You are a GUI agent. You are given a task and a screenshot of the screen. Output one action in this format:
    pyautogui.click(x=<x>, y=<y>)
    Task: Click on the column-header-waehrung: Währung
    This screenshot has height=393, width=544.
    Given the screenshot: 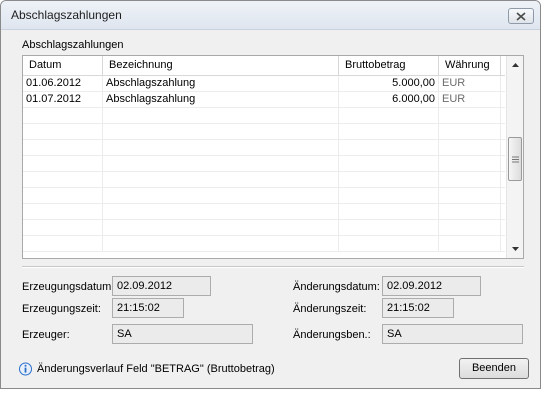 What is the action you would take?
    pyautogui.click(x=470, y=65)
    